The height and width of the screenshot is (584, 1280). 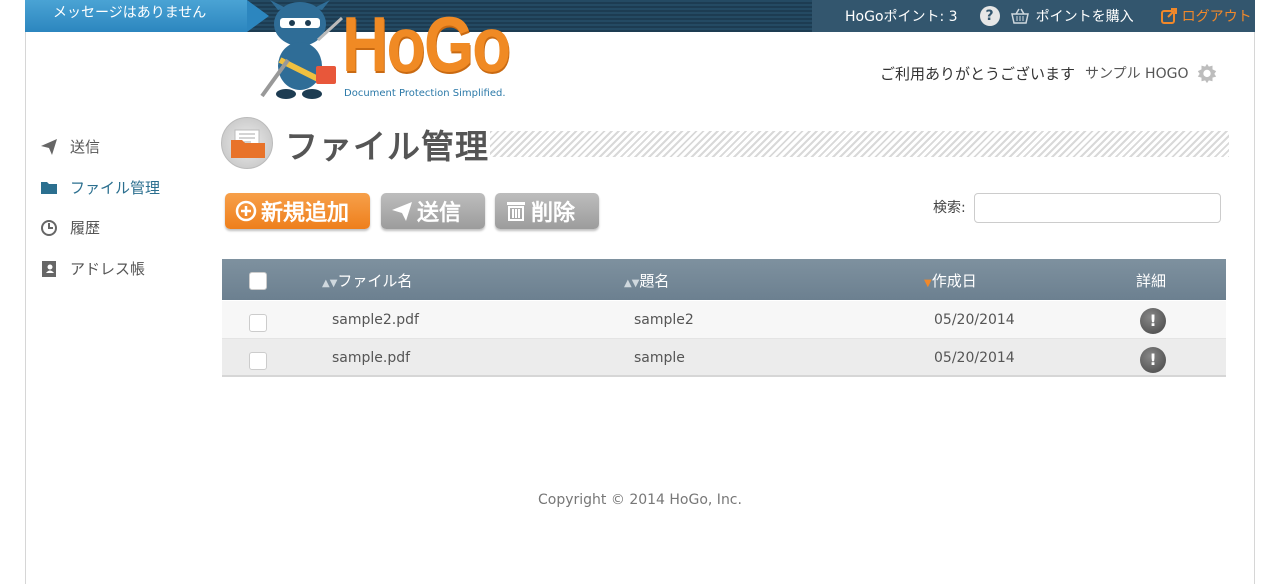 What do you see at coordinates (246, 211) in the screenshot?
I see `plus-circle-icon` at bounding box center [246, 211].